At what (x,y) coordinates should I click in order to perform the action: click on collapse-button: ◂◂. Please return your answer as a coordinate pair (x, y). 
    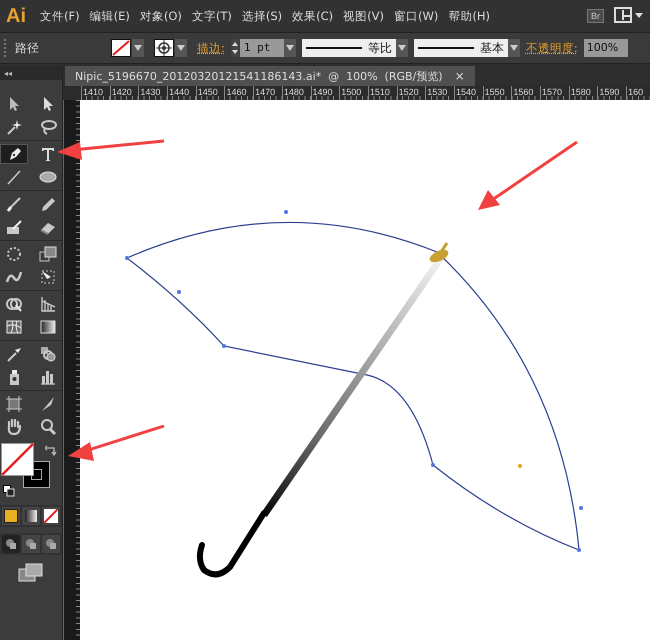
    Looking at the image, I should click on (6, 73).